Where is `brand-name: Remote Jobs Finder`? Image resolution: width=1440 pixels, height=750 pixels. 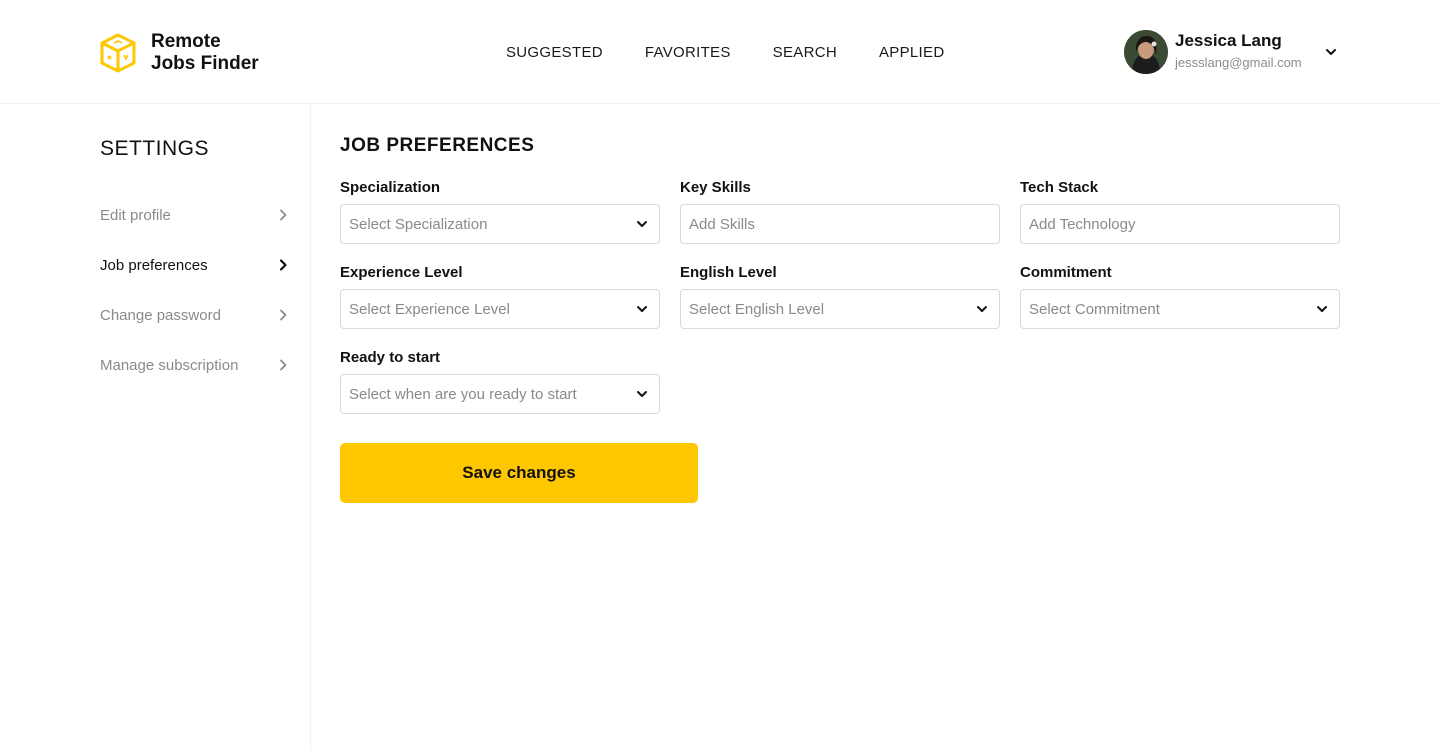
brand-name: Remote Jobs Finder is located at coordinates (205, 53).